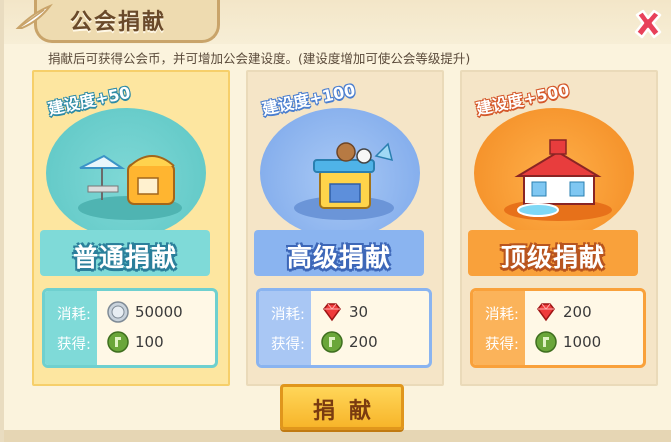  What do you see at coordinates (359, 312) in the screenshot?
I see `cost-value: 30` at bounding box center [359, 312].